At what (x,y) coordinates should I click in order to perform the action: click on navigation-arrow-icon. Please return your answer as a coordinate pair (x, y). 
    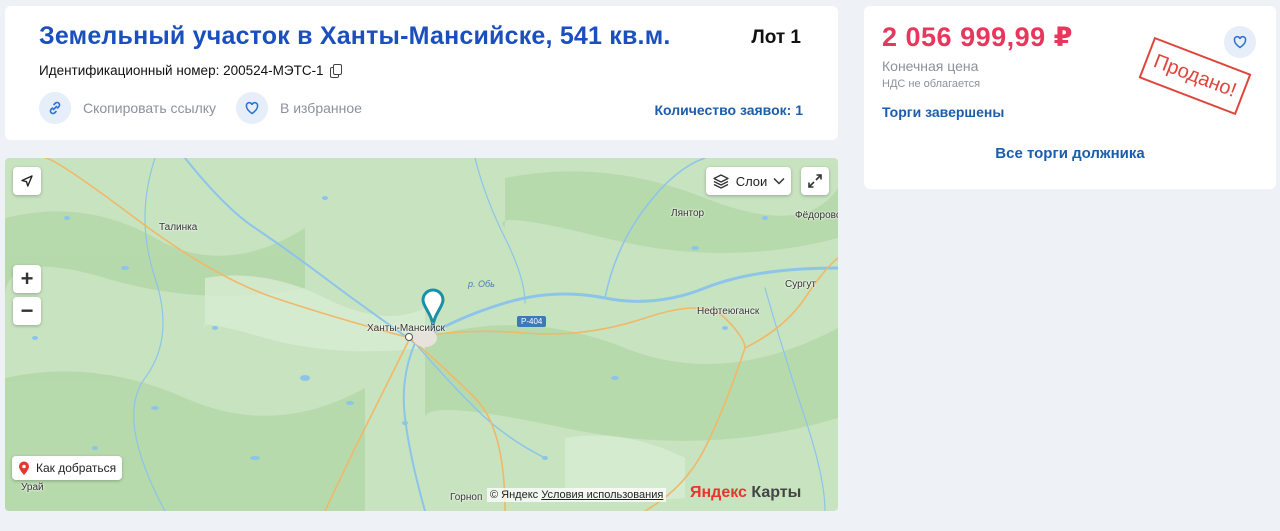
    Looking at the image, I should click on (27, 181).